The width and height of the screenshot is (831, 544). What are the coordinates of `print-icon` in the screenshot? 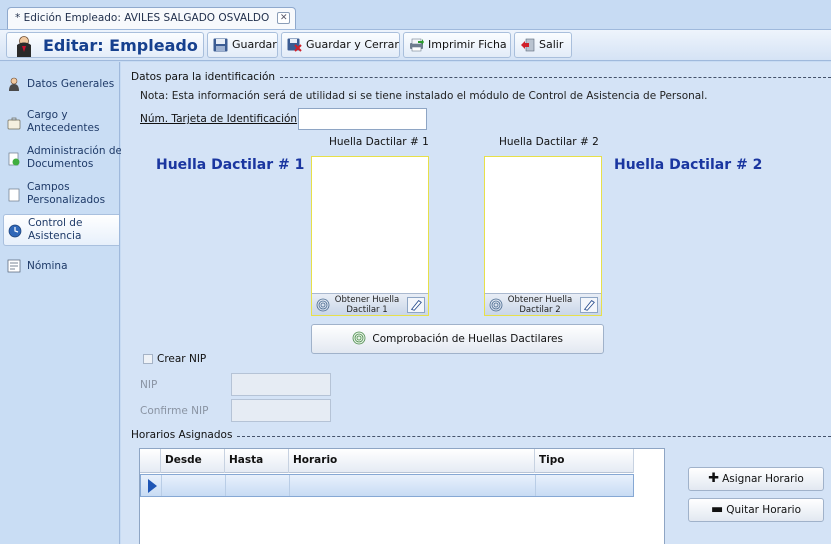 It's located at (417, 45).